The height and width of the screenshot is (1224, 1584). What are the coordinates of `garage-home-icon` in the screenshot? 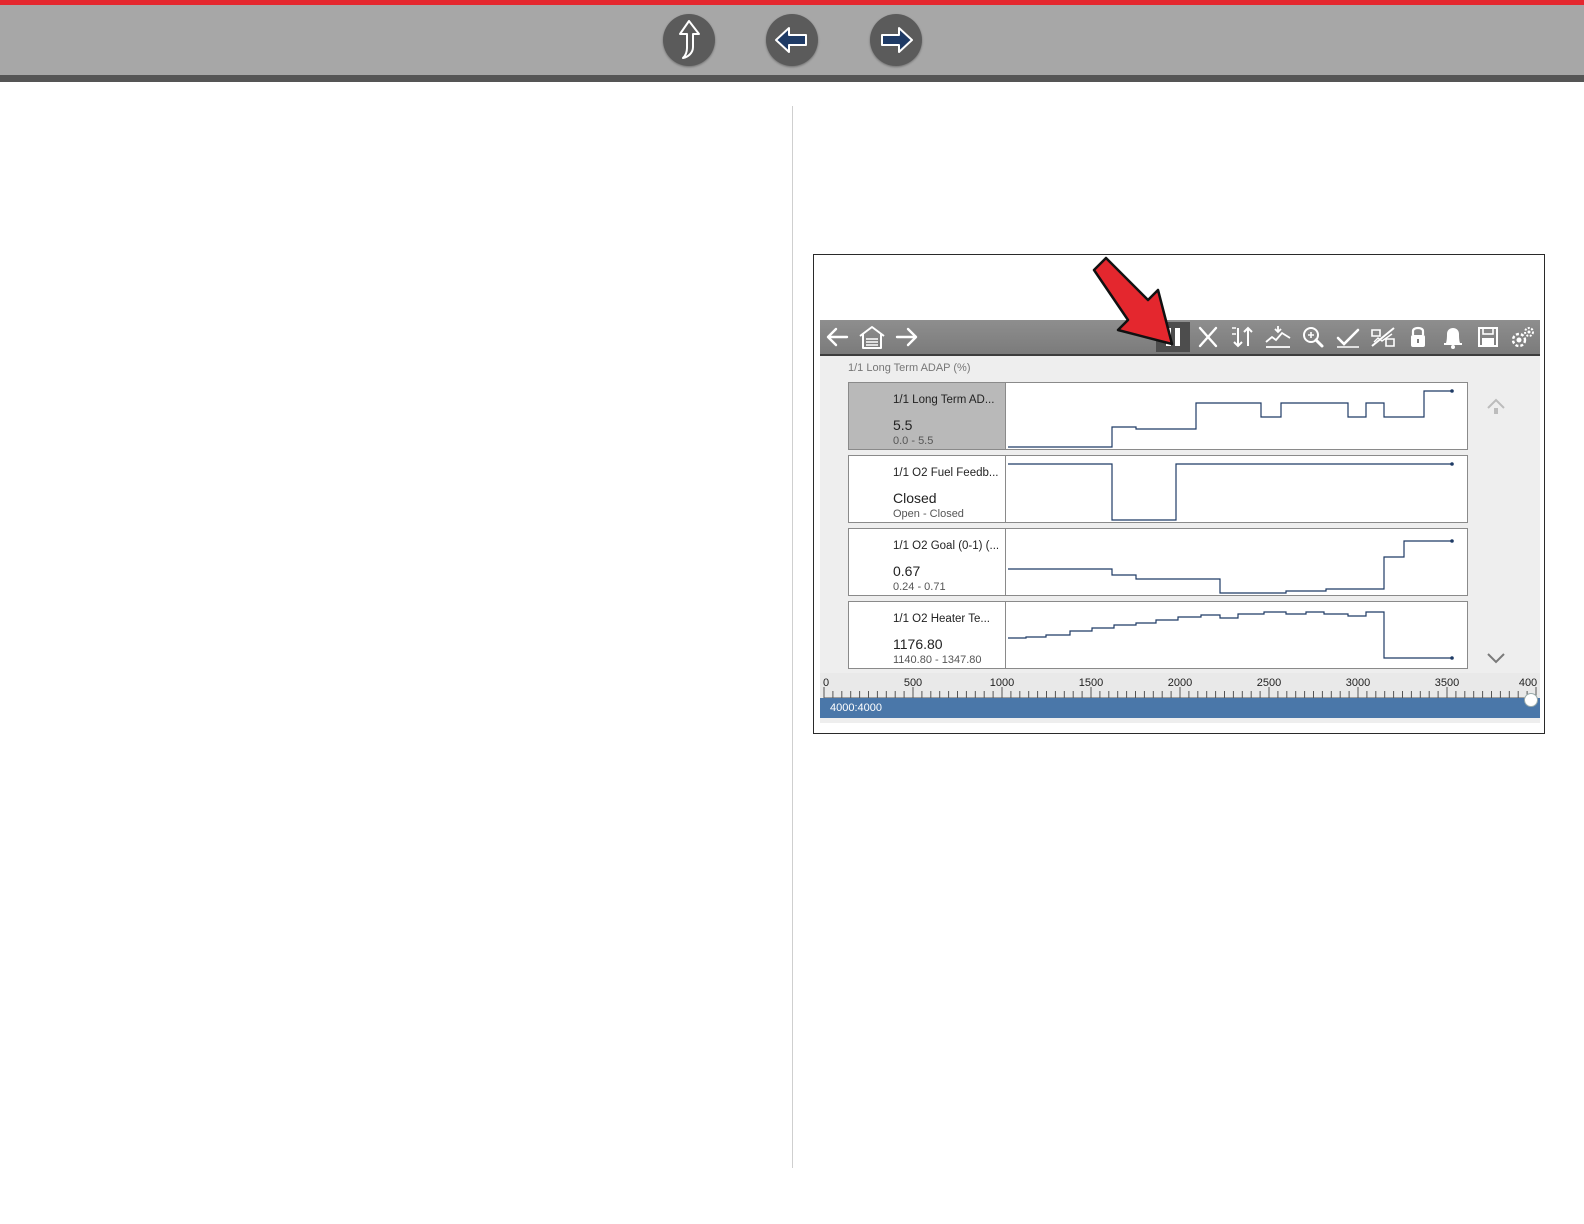 It's located at (872, 337).